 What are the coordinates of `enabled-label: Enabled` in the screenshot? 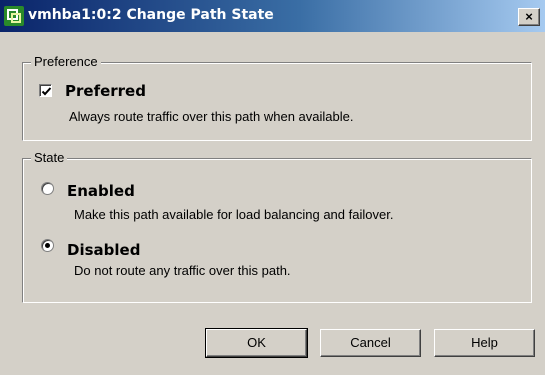 It's located at (101, 191).